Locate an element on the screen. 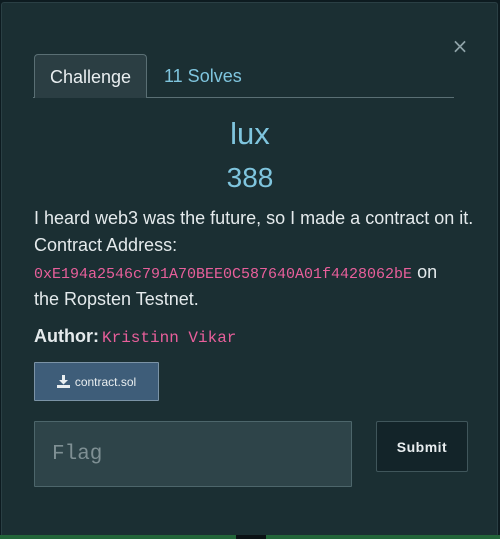 This screenshot has width=500, height=539. author-name: Kristinn Vikar is located at coordinates (169, 338).